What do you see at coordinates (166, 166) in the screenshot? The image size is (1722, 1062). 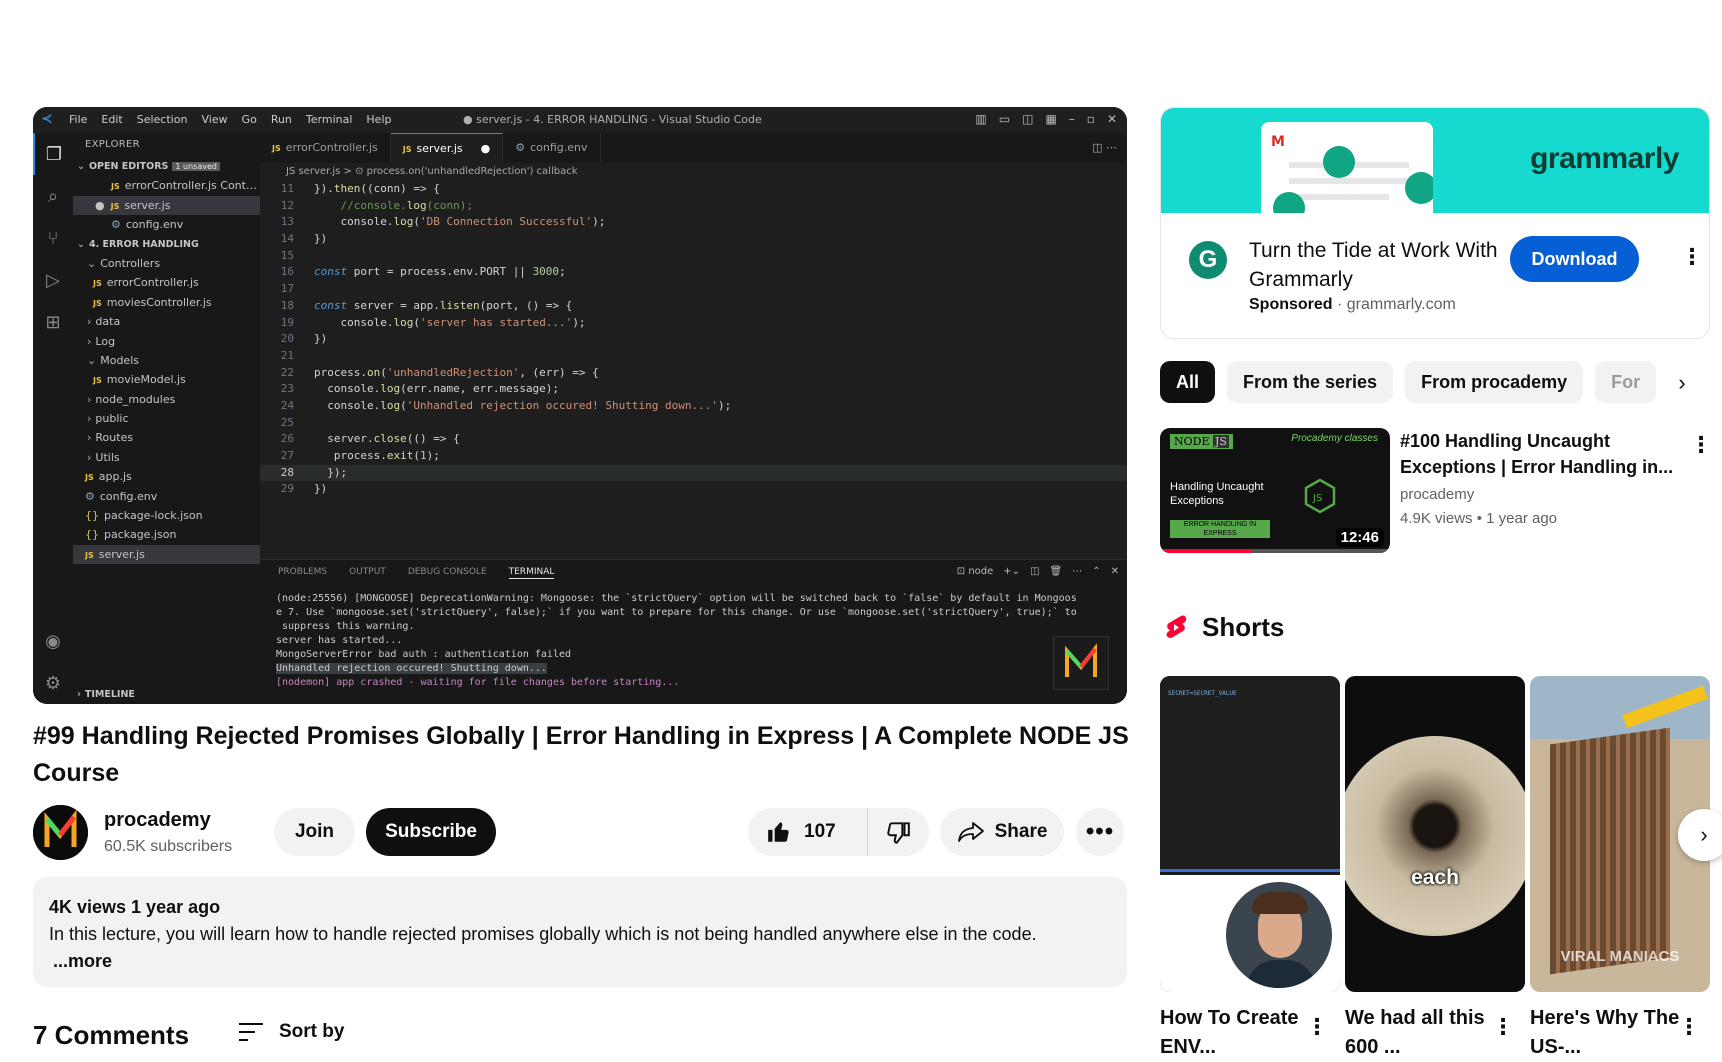 I see `open-editors-section: ⌄ OPEN EDITORS 1 unsaved` at bounding box center [166, 166].